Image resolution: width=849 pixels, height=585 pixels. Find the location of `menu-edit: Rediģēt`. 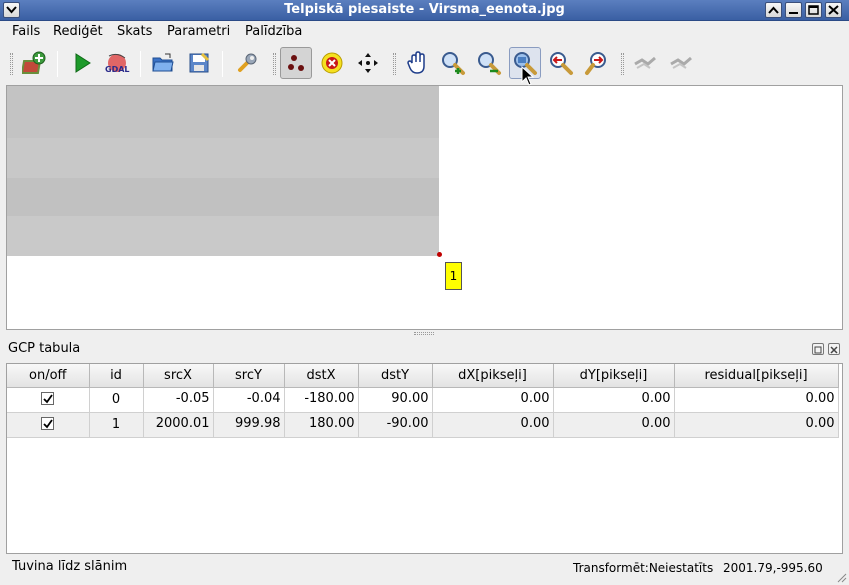

menu-edit: Rediģēt is located at coordinates (78, 31).